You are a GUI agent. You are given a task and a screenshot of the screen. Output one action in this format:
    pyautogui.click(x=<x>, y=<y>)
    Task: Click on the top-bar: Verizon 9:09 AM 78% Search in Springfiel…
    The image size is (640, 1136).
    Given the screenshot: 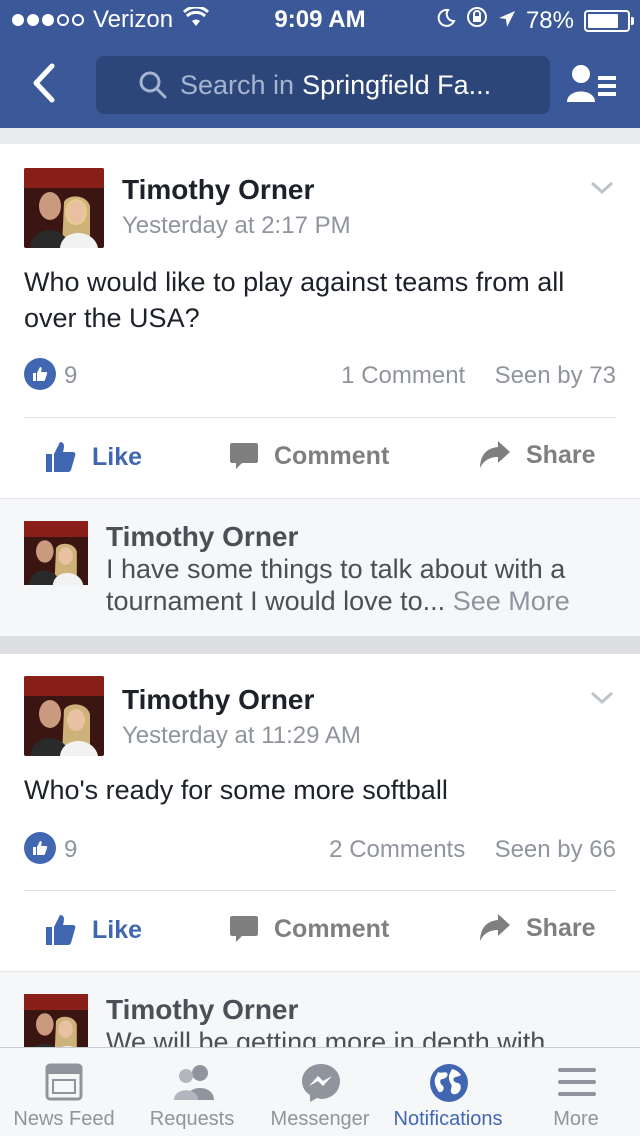 What is the action you would take?
    pyautogui.click(x=320, y=64)
    